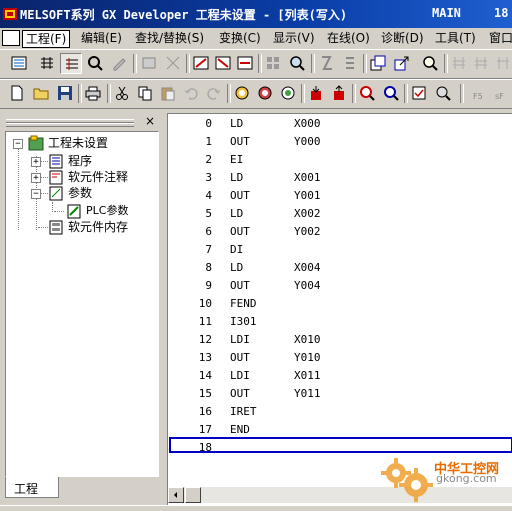  Describe the element at coordinates (65, 93) in the screenshot. I see `save-icon` at that location.